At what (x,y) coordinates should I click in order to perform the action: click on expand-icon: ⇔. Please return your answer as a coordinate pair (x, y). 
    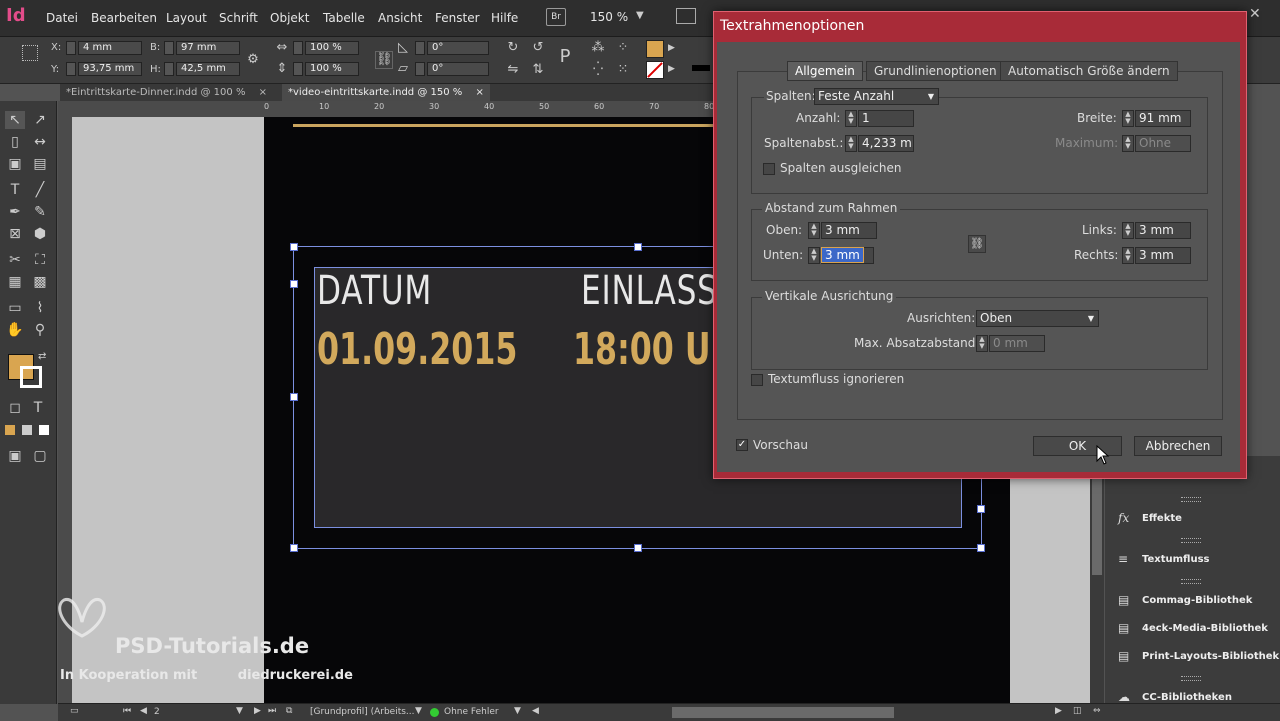
    Looking at the image, I should click on (1097, 711).